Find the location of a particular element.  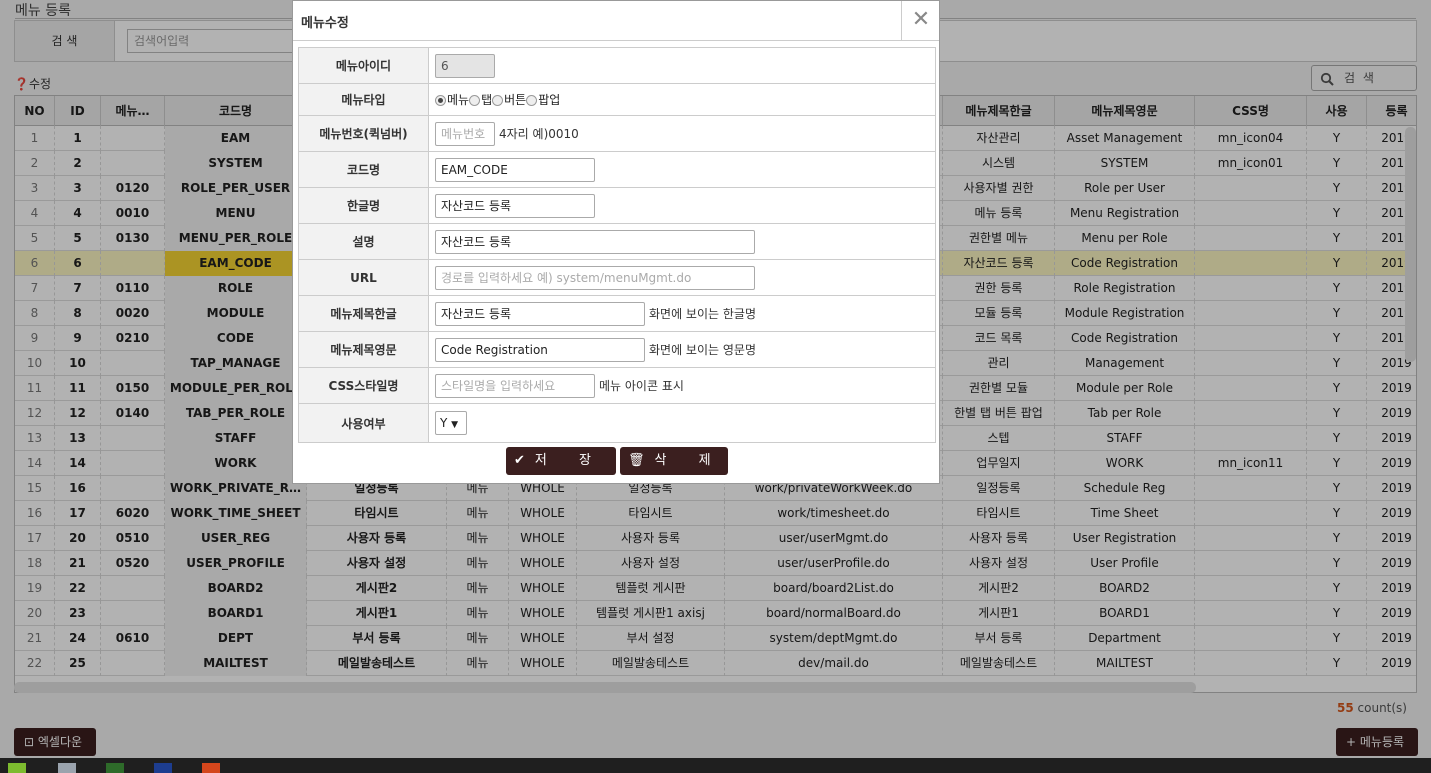

css-hint: 메뉴 아이콘 표시 is located at coordinates (641, 386).